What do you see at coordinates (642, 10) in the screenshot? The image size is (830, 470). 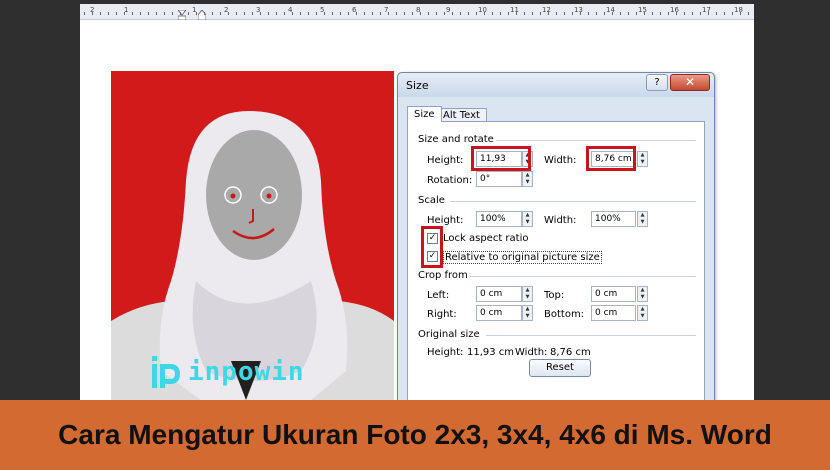 I see `ruler-number: 15` at bounding box center [642, 10].